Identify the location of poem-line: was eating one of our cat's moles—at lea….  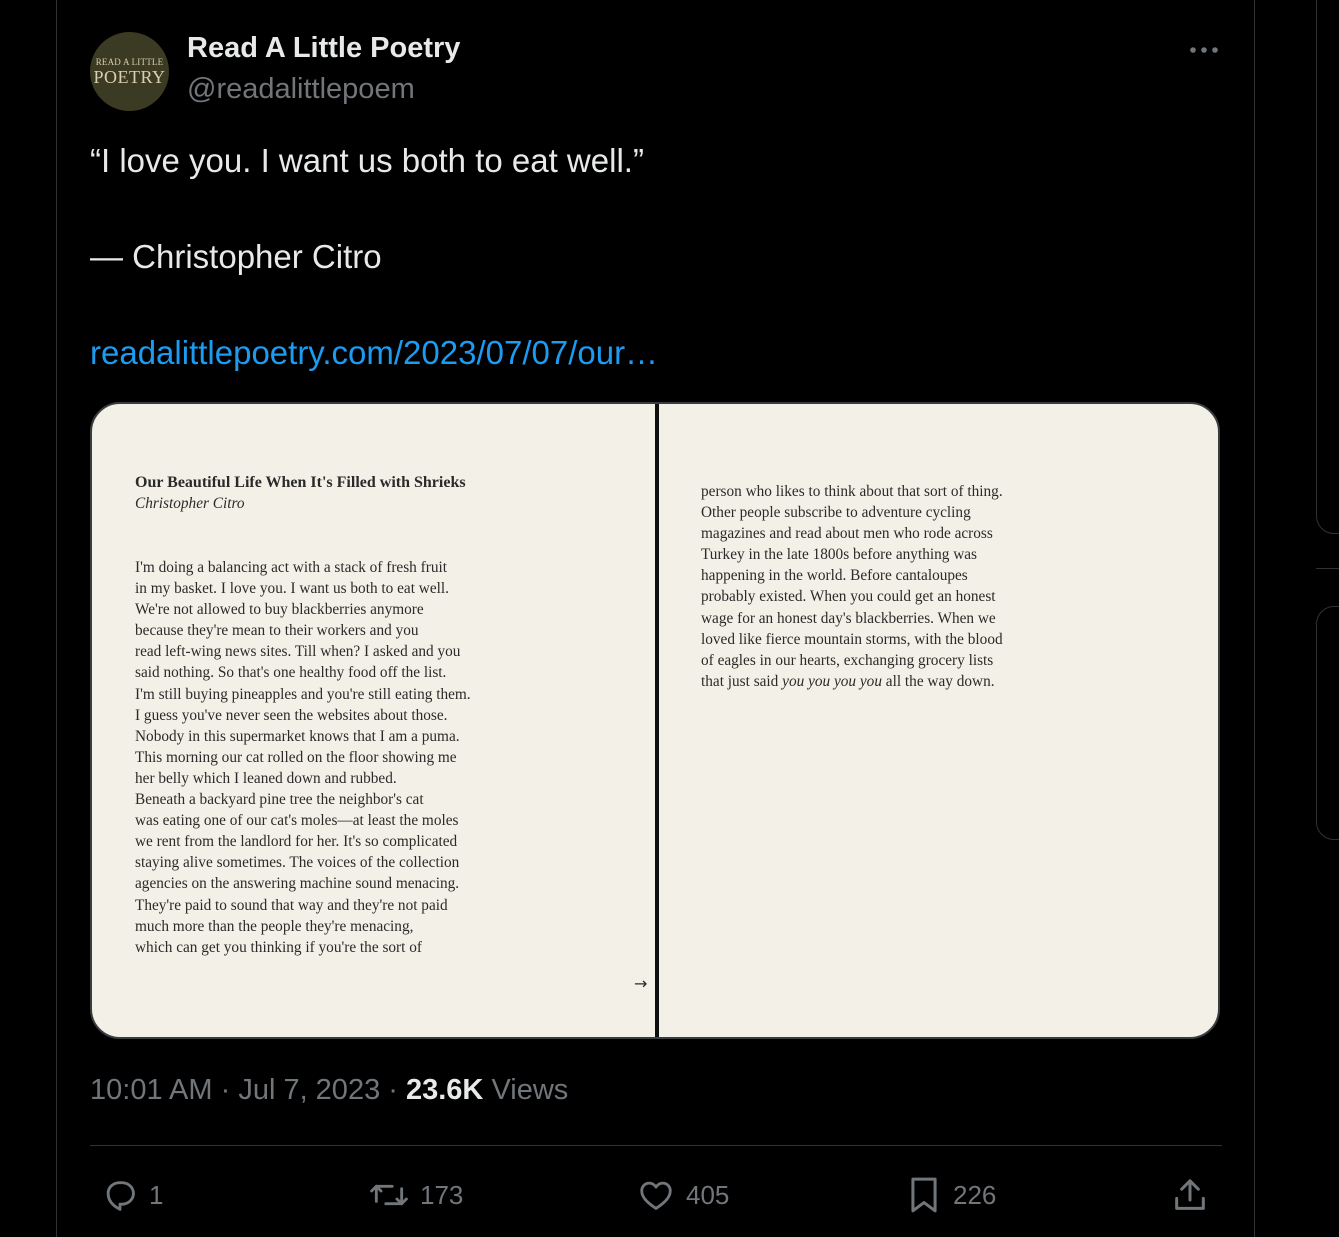
(297, 821).